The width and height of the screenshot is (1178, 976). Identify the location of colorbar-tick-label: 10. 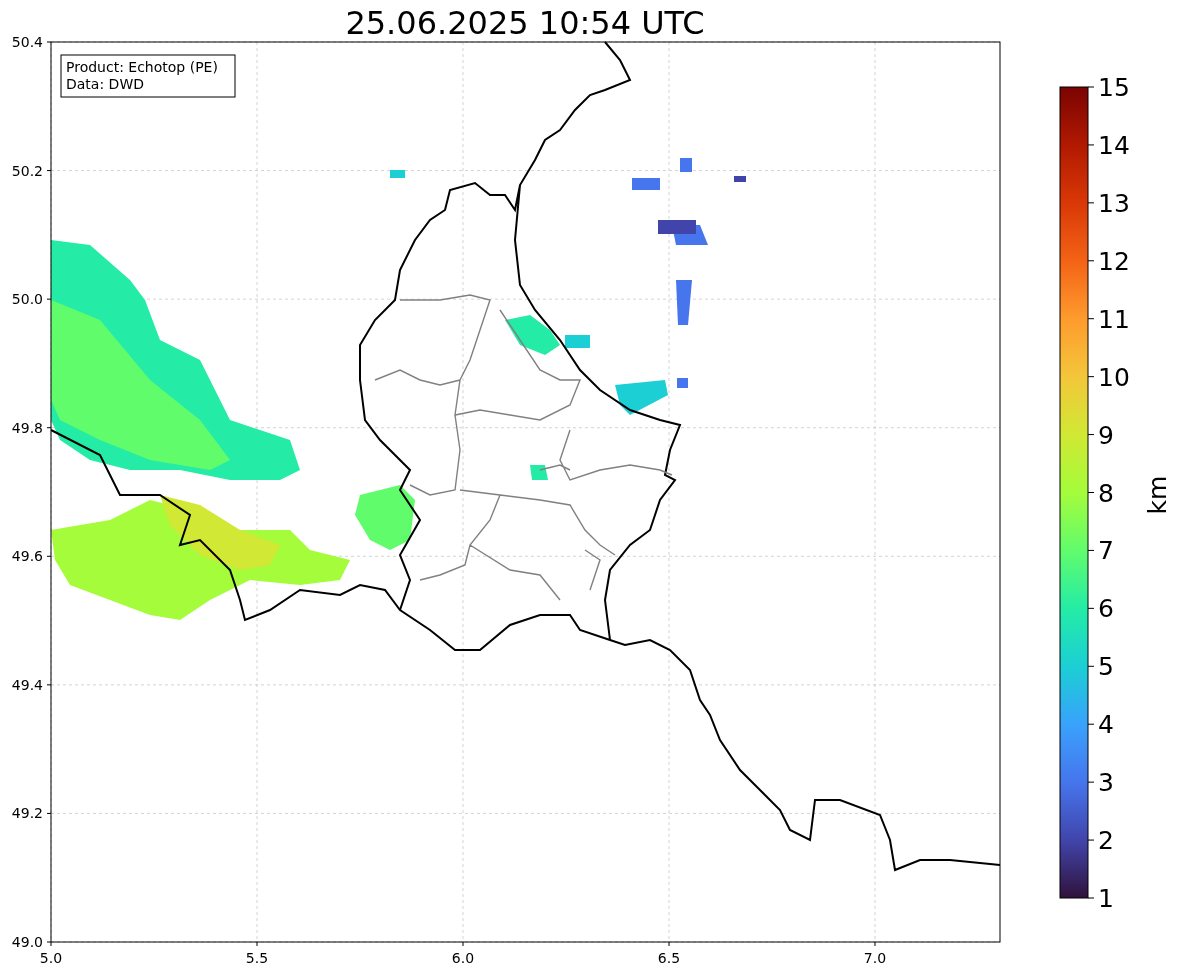
(1114, 377).